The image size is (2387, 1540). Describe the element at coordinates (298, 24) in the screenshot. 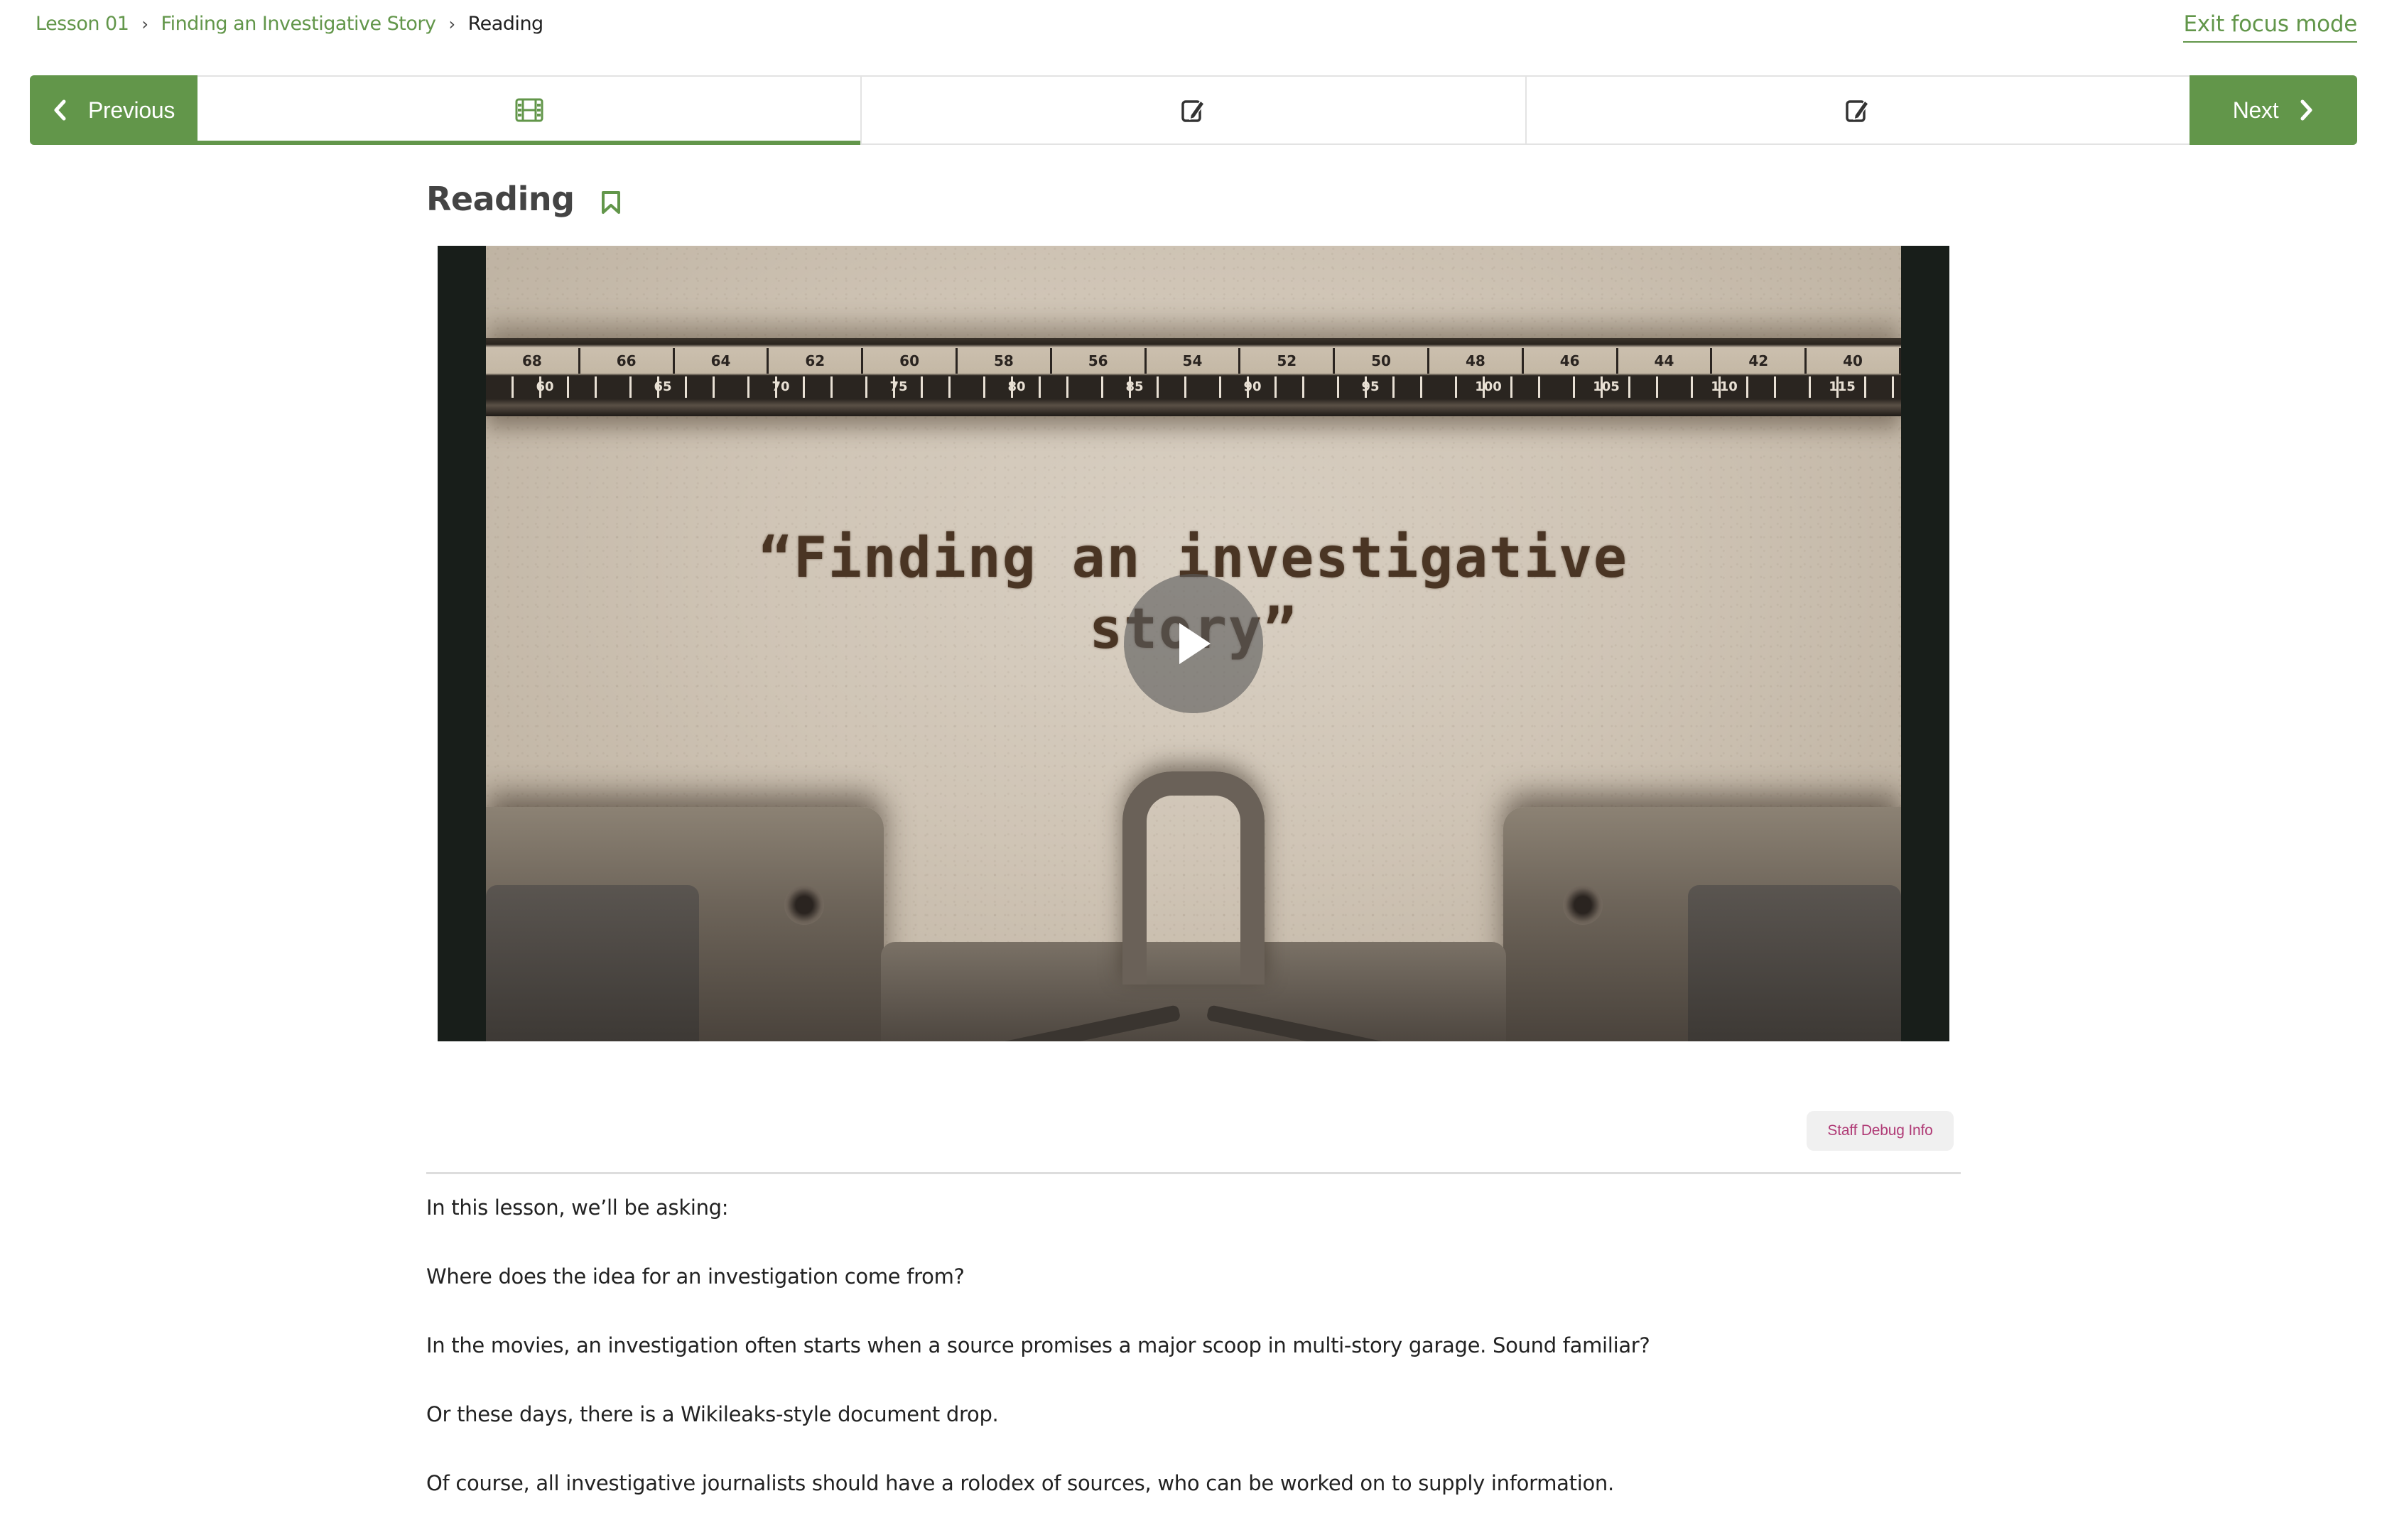

I see `breadcrumb-section: Finding an Investigative Story` at that location.